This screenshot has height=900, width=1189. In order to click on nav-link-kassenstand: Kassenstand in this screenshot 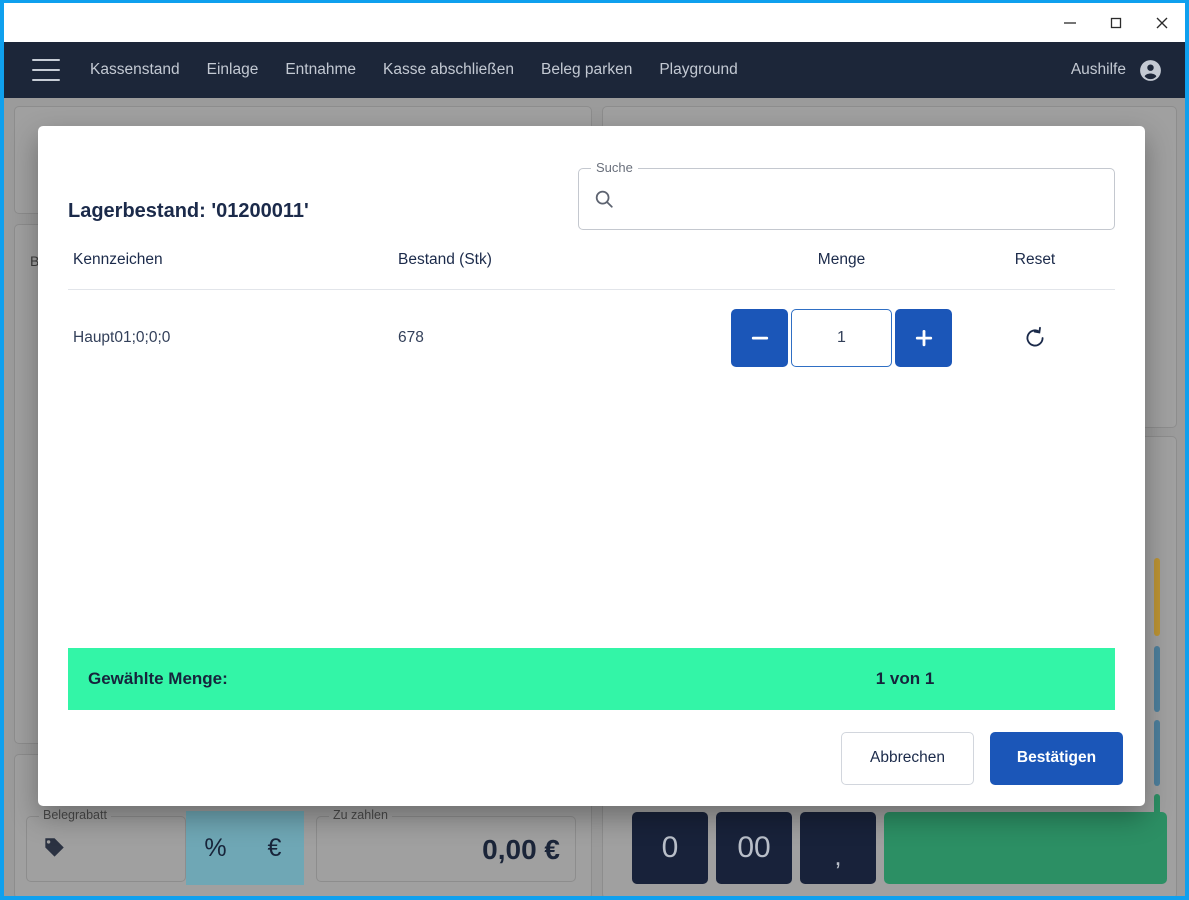, I will do `click(135, 70)`.